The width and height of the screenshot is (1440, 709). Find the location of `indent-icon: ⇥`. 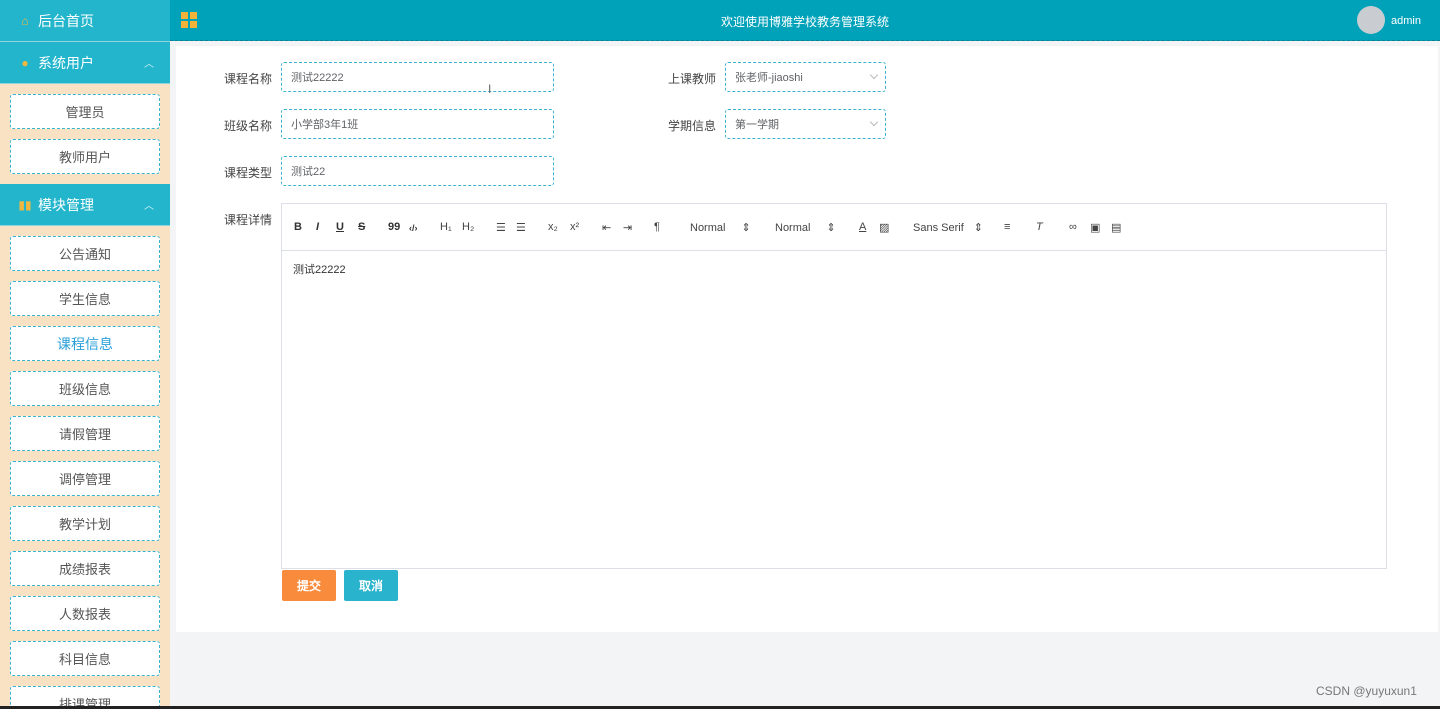

indent-icon: ⇥ is located at coordinates (627, 227).